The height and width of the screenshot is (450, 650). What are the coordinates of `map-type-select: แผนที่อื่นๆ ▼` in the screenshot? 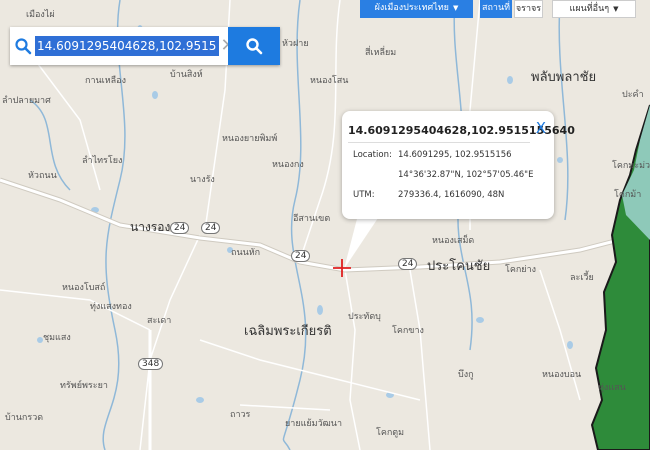 It's located at (594, 9).